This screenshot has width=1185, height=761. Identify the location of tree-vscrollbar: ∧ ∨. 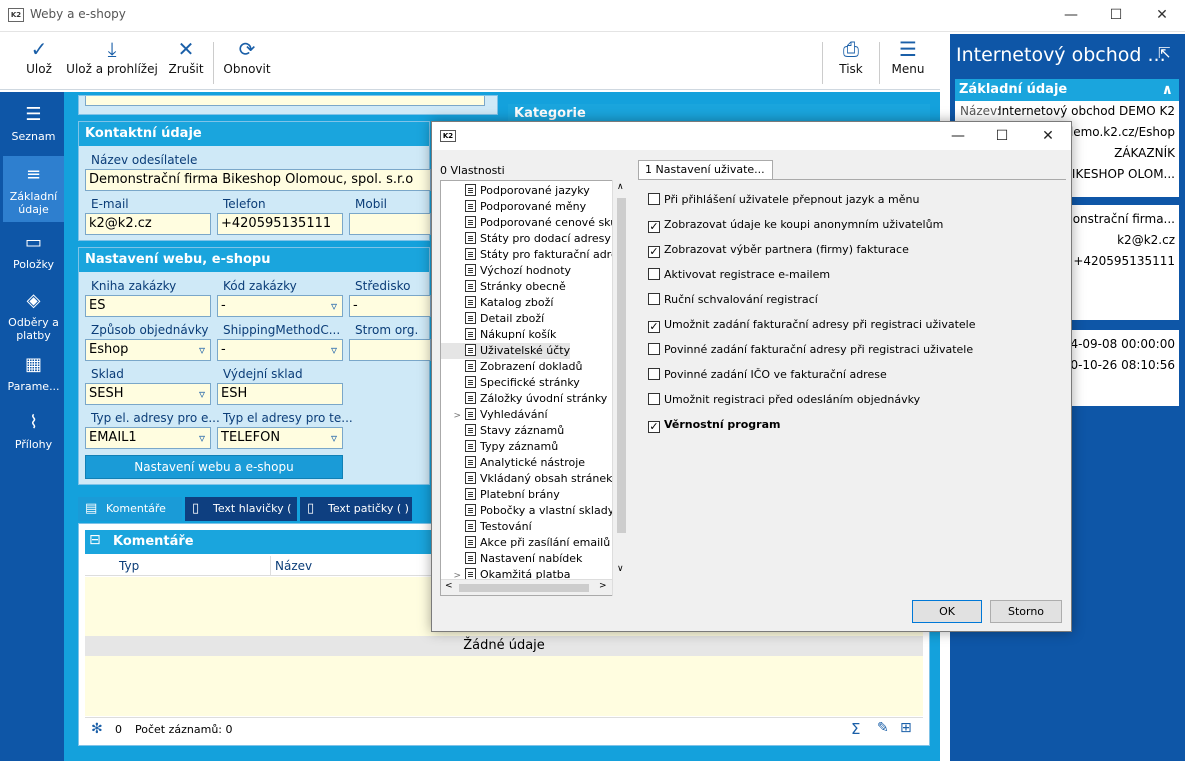
(621, 388).